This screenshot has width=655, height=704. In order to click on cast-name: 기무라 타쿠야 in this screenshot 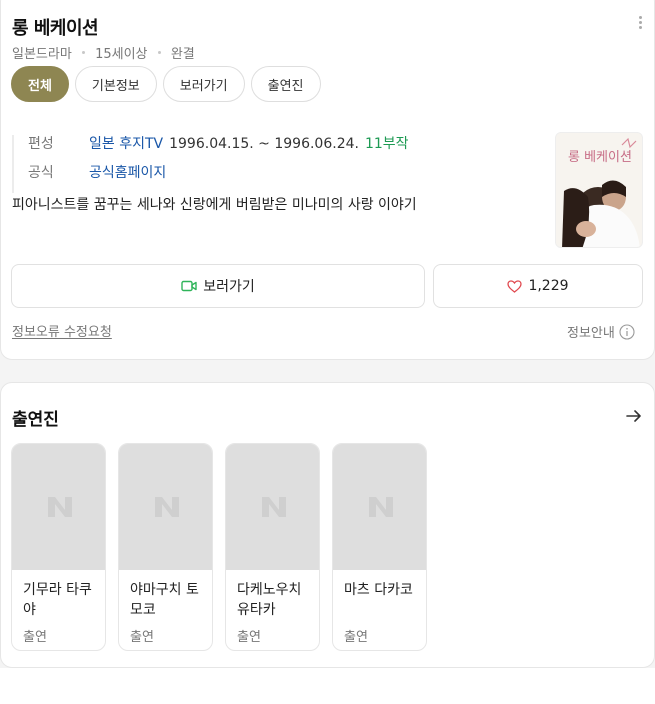, I will do `click(57, 600)`.